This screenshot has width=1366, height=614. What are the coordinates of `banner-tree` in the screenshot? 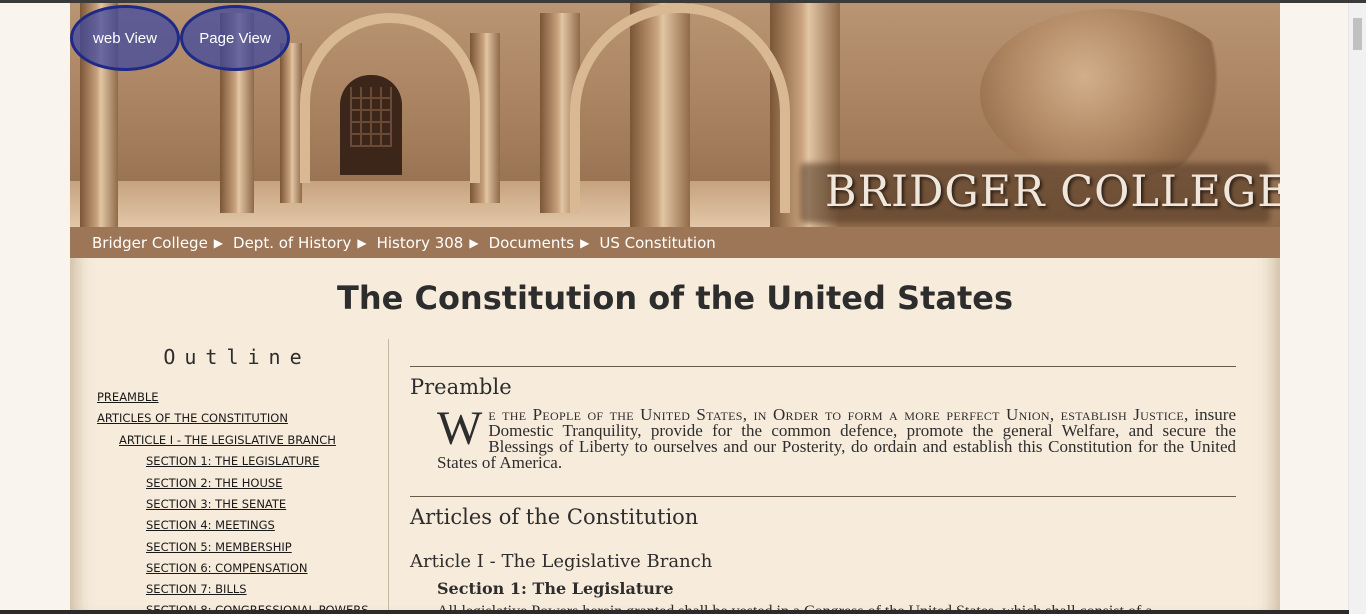 It's located at (1110, 94).